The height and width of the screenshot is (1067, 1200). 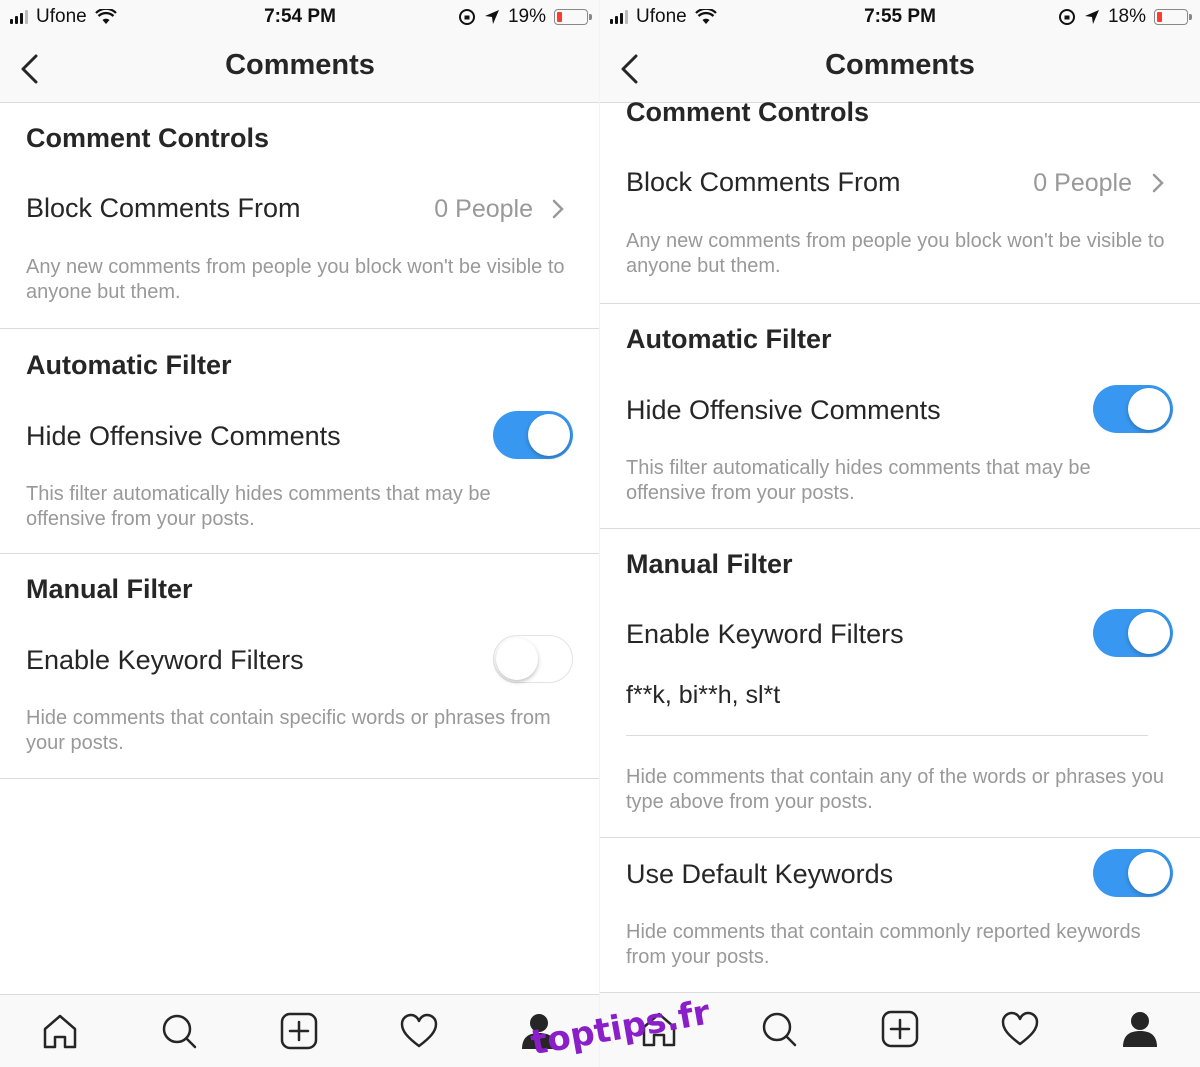 I want to click on default-keywords-label: Use Default Keywords, so click(x=760, y=874).